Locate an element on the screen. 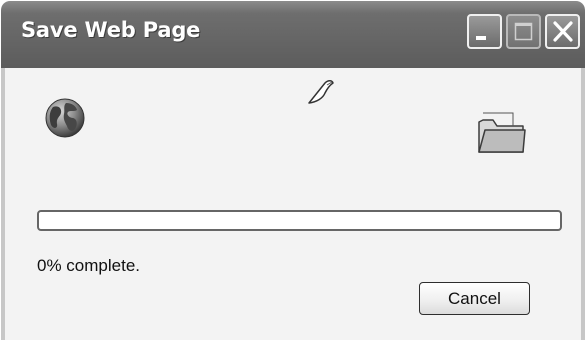 The width and height of the screenshot is (587, 341). window-title: Save Web Page is located at coordinates (111, 30).